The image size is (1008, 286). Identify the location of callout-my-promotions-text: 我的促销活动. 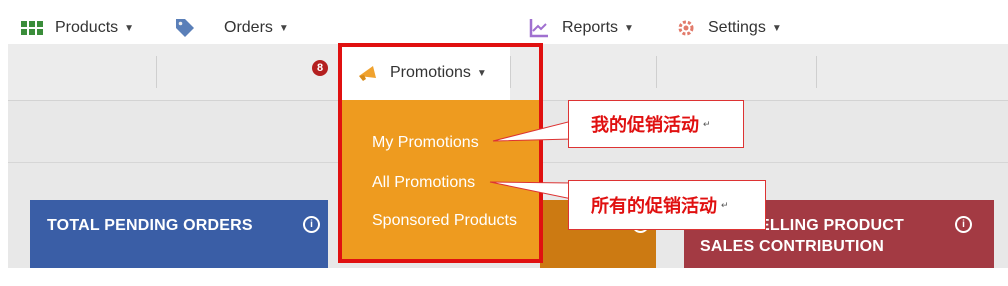
(645, 125).